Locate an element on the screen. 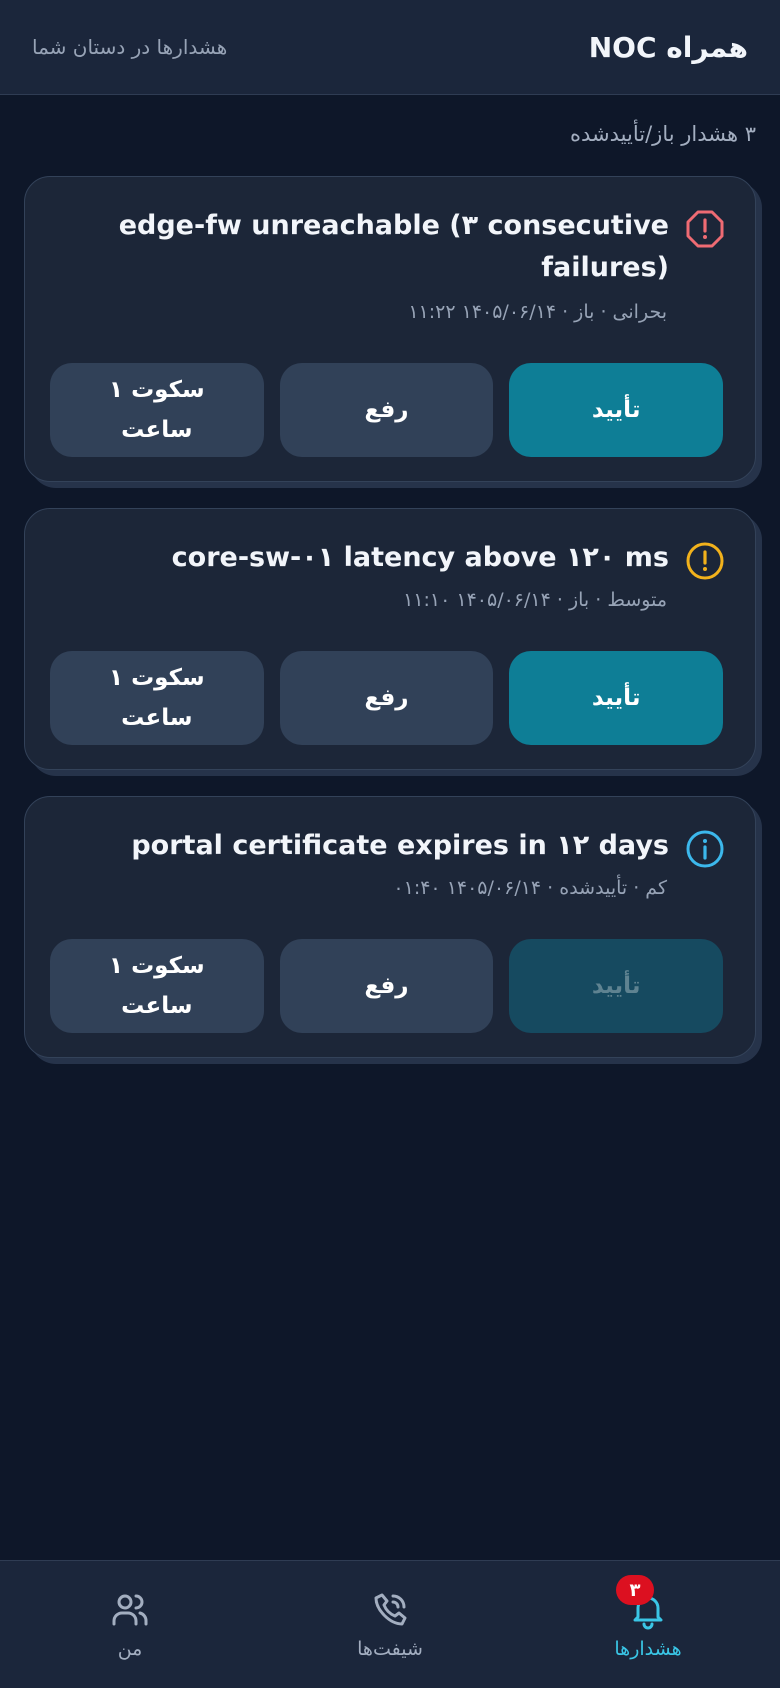 This screenshot has width=780, height=1688. warning-circle-icon is located at coordinates (705, 561).